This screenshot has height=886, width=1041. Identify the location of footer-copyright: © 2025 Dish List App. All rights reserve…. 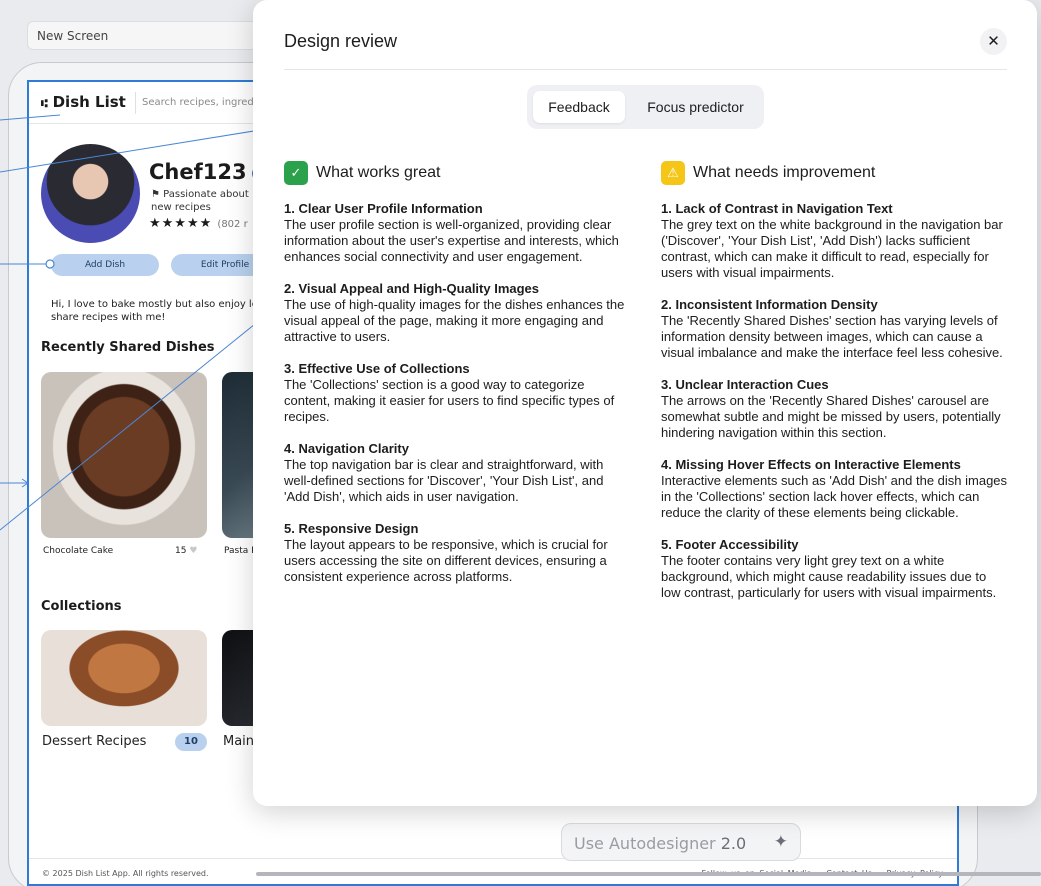
(125, 873).